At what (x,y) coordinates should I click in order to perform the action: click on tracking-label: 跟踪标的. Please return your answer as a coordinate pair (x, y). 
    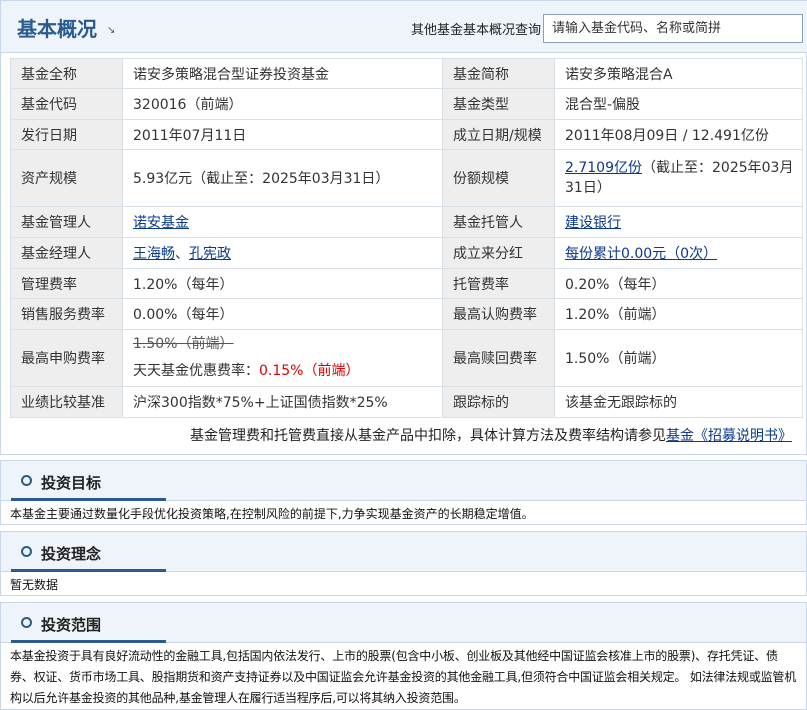
    Looking at the image, I should click on (498, 402).